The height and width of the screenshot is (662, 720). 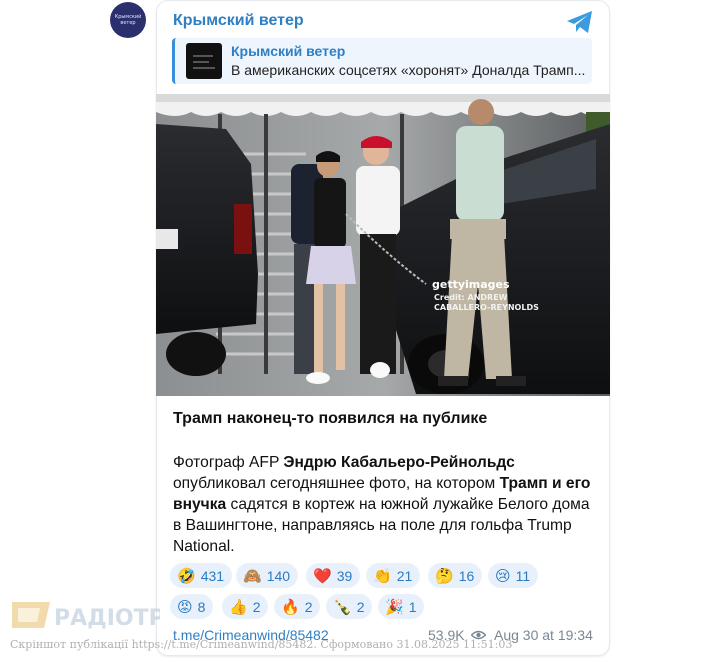 What do you see at coordinates (107, 618) in the screenshot?
I see `svg-text: РАДІОТРЕК` at bounding box center [107, 618].